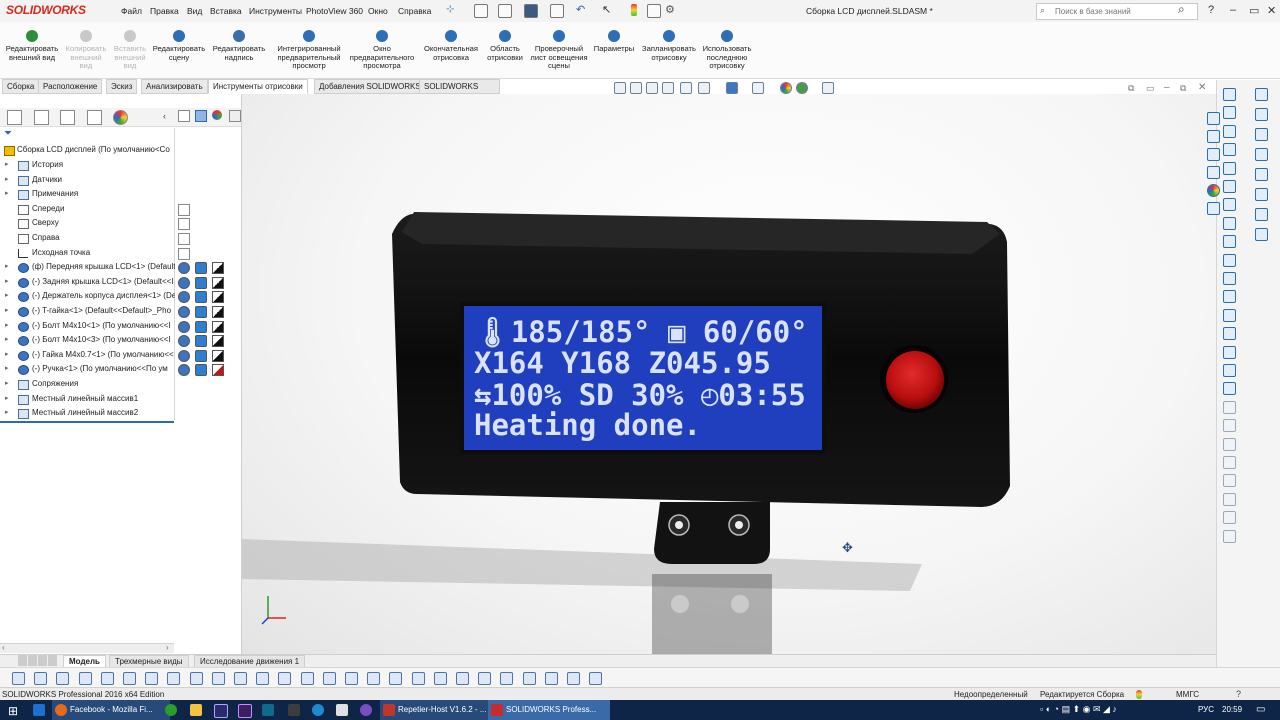  What do you see at coordinates (370, 86) in the screenshot?
I see `tab-solidworks-addins: Добавления SOLIDWORKS` at bounding box center [370, 86].